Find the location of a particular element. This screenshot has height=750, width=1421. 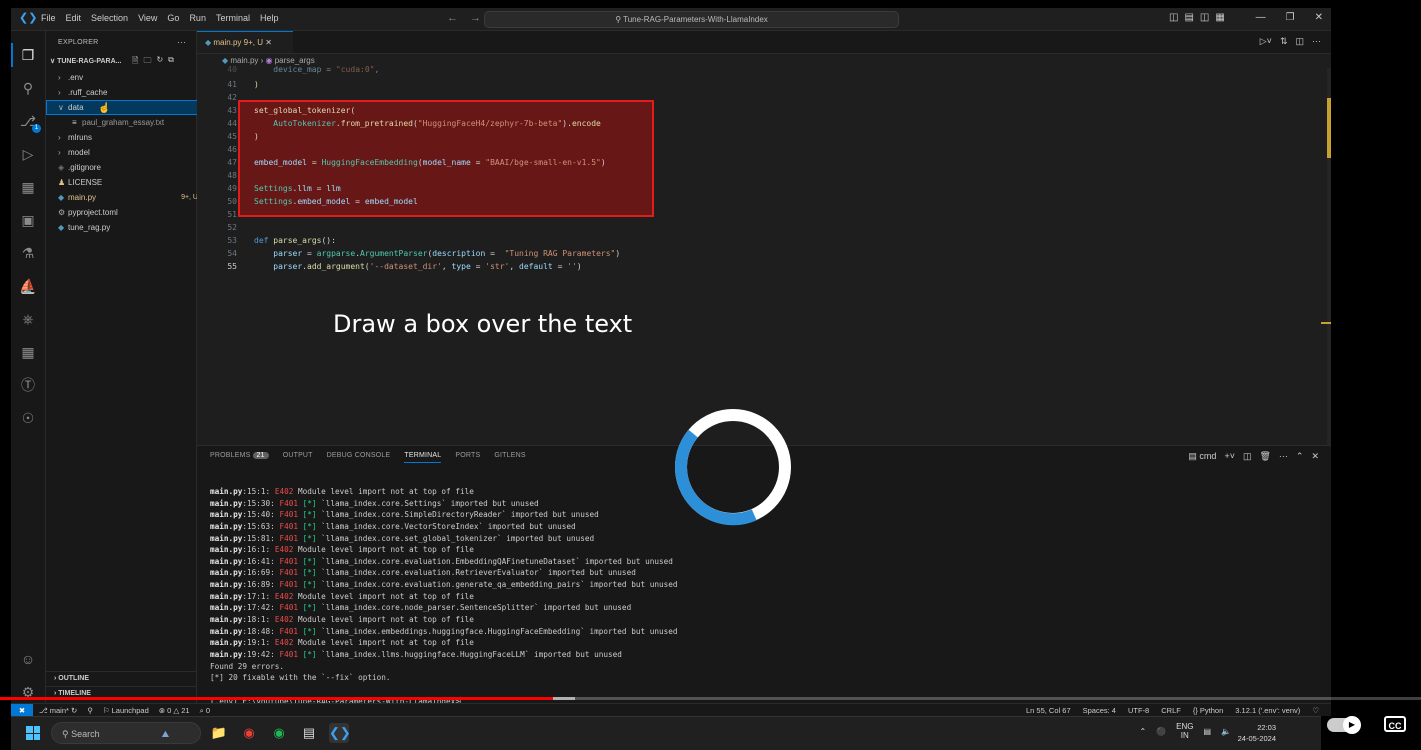

menu-file: File is located at coordinates (48, 18).